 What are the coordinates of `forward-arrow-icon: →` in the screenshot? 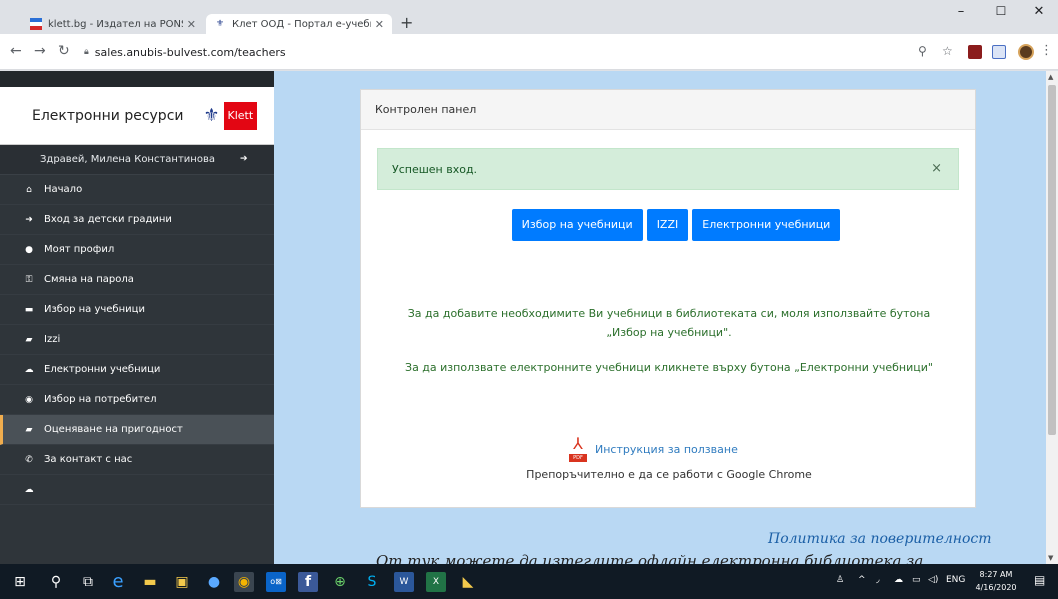 It's located at (40, 51).